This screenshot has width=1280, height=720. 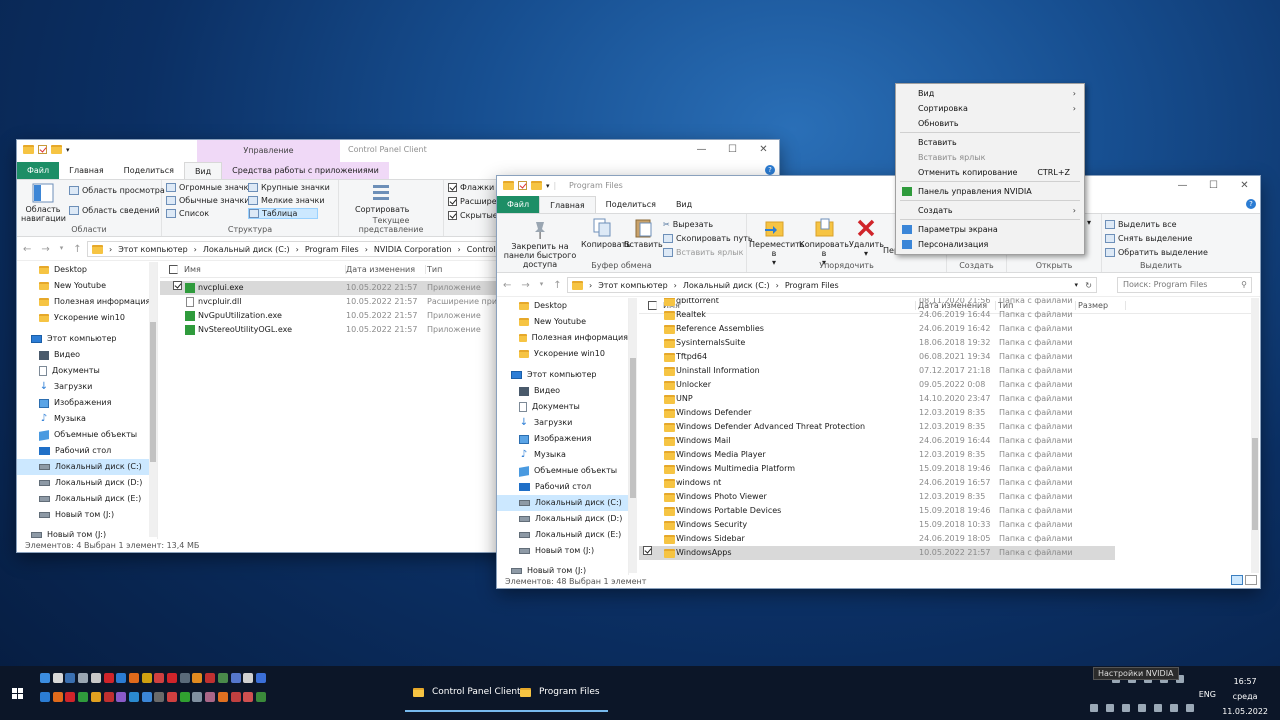 What do you see at coordinates (708, 238) in the screenshot?
I see `copy-path-button: Скопировать путь` at bounding box center [708, 238].